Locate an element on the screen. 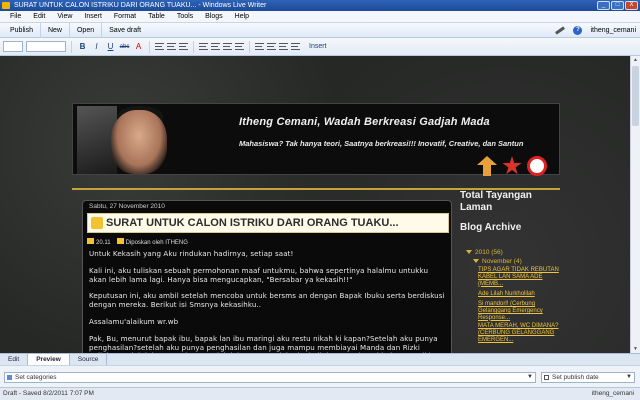 The height and width of the screenshot is (400, 640). menu-tools: Tools is located at coordinates (185, 17).